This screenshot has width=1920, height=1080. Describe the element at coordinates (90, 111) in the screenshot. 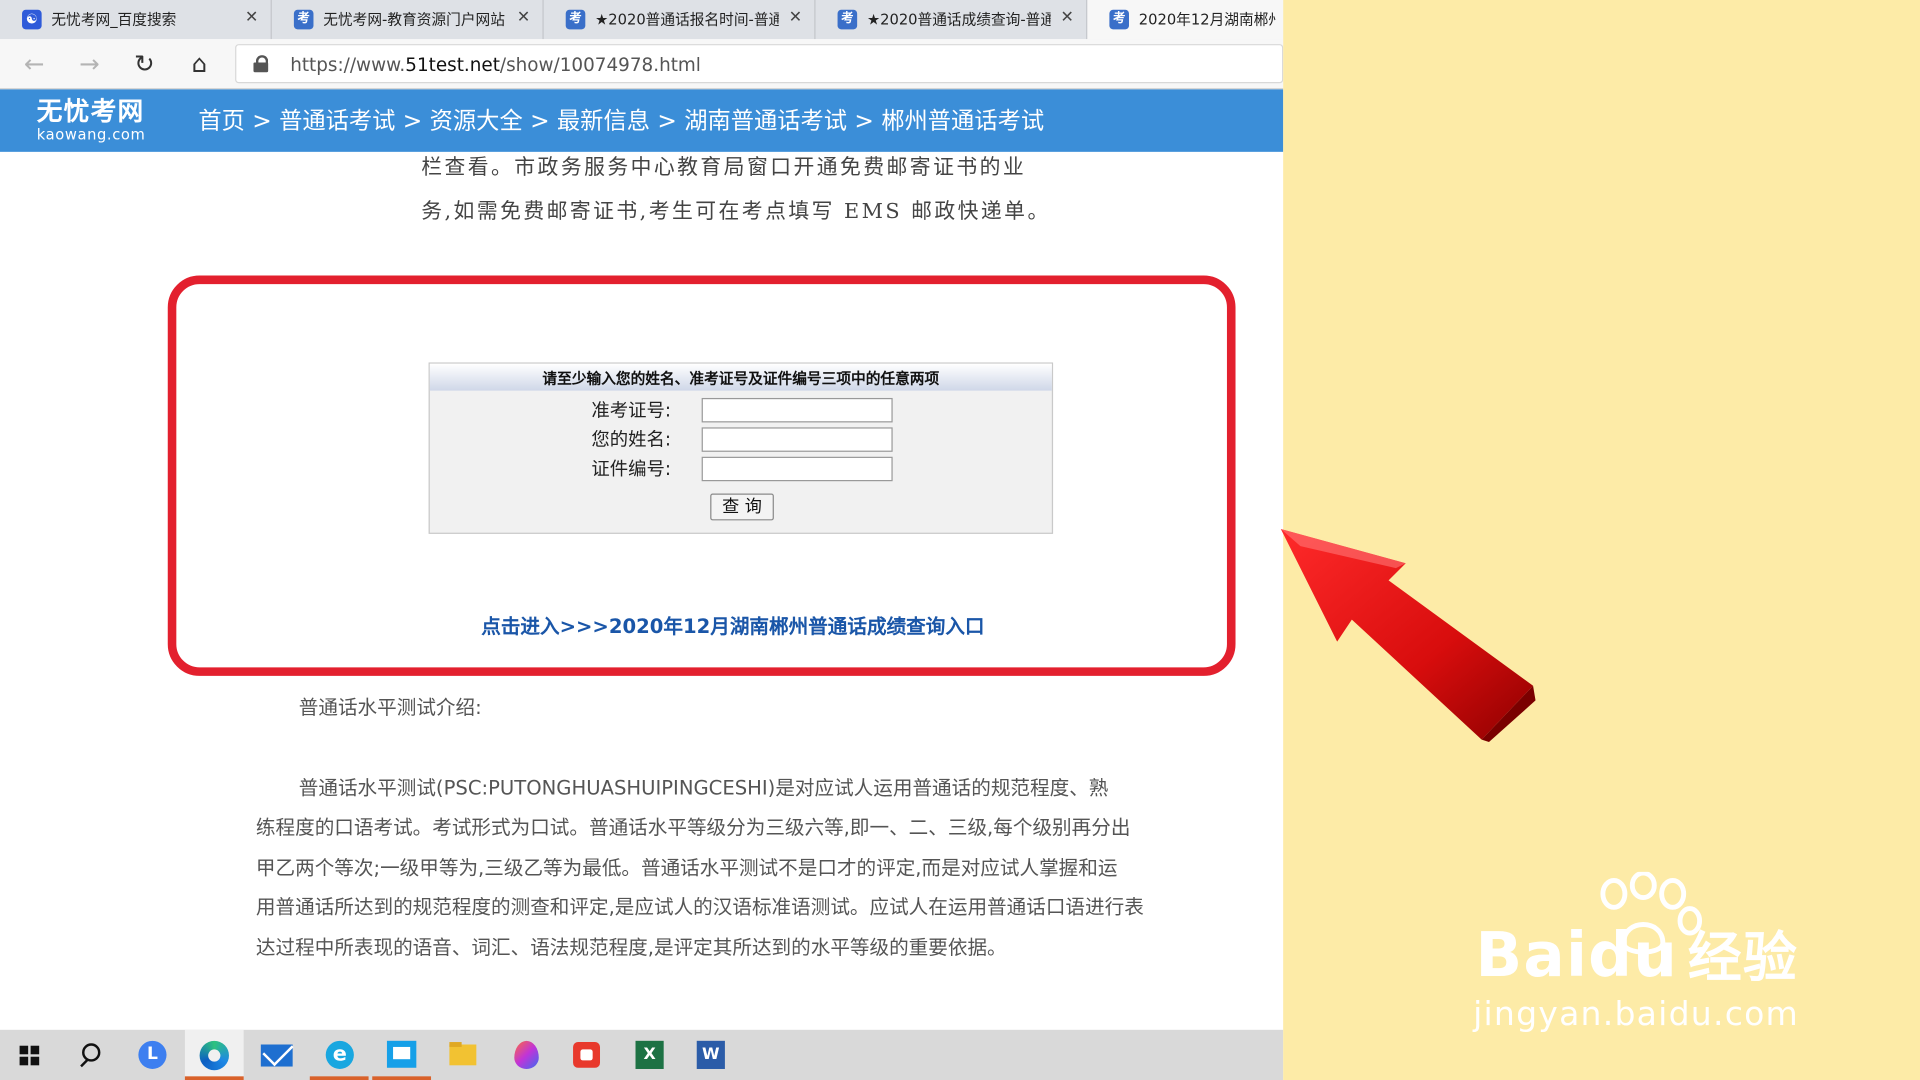

I see `logo-text: 无忧考网` at that location.